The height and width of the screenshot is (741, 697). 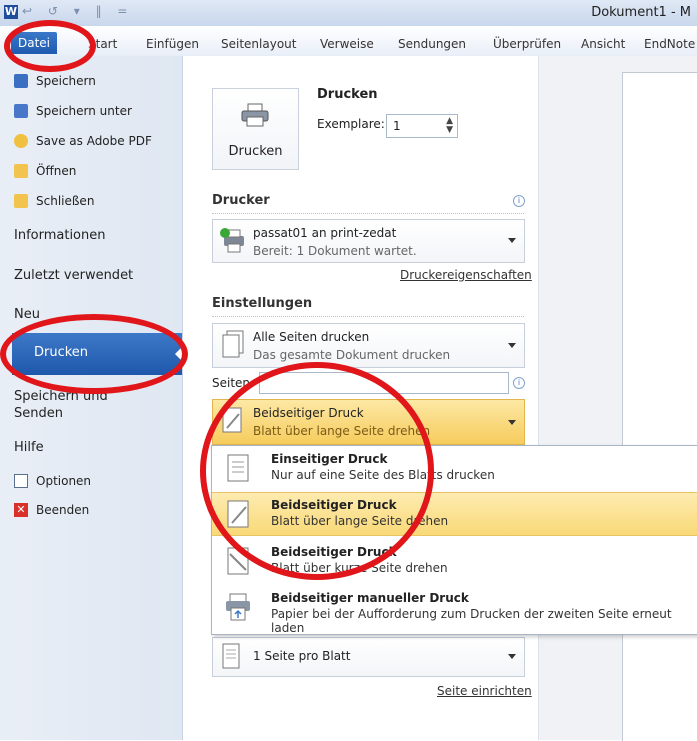 I want to click on duplex-short-icon, so click(x=238, y=561).